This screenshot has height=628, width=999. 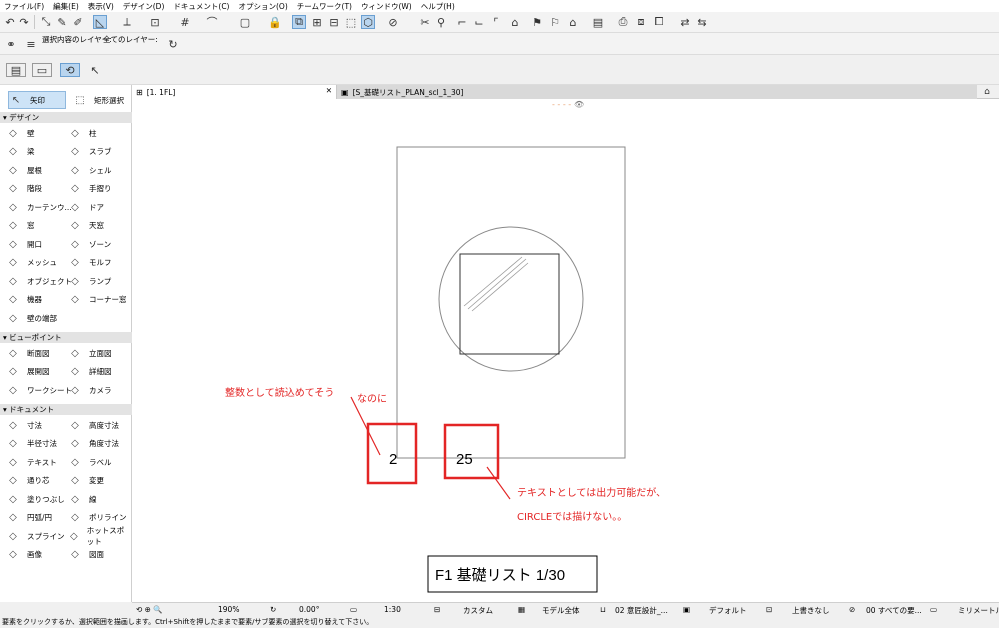 I want to click on tool-marquee: ⬚ 矩形選択, so click(x=98, y=100).